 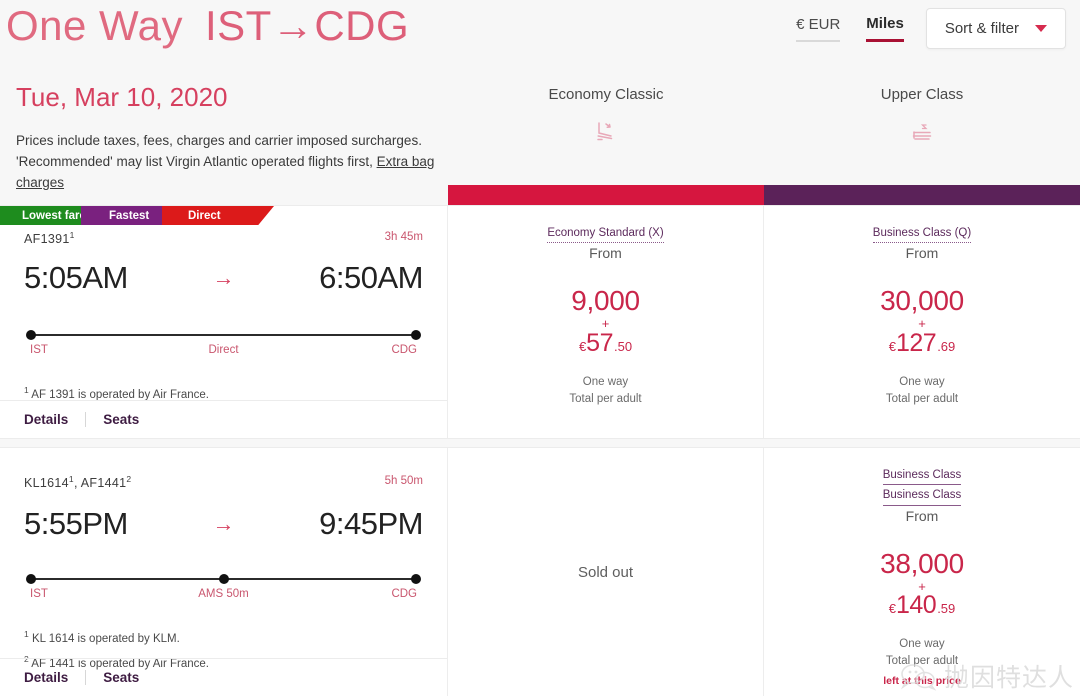 What do you see at coordinates (49, 238) in the screenshot?
I see `flight-numbers: AF13911` at bounding box center [49, 238].